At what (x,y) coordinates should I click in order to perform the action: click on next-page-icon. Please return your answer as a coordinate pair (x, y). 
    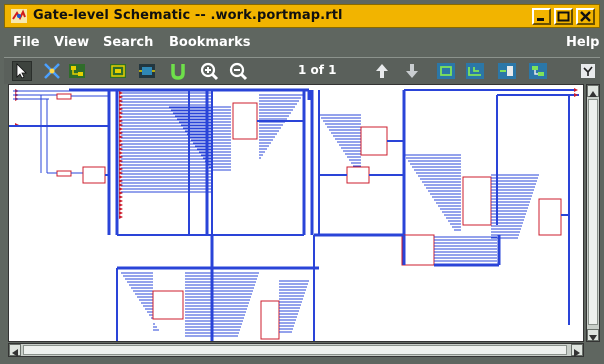
    Looking at the image, I should click on (412, 71).